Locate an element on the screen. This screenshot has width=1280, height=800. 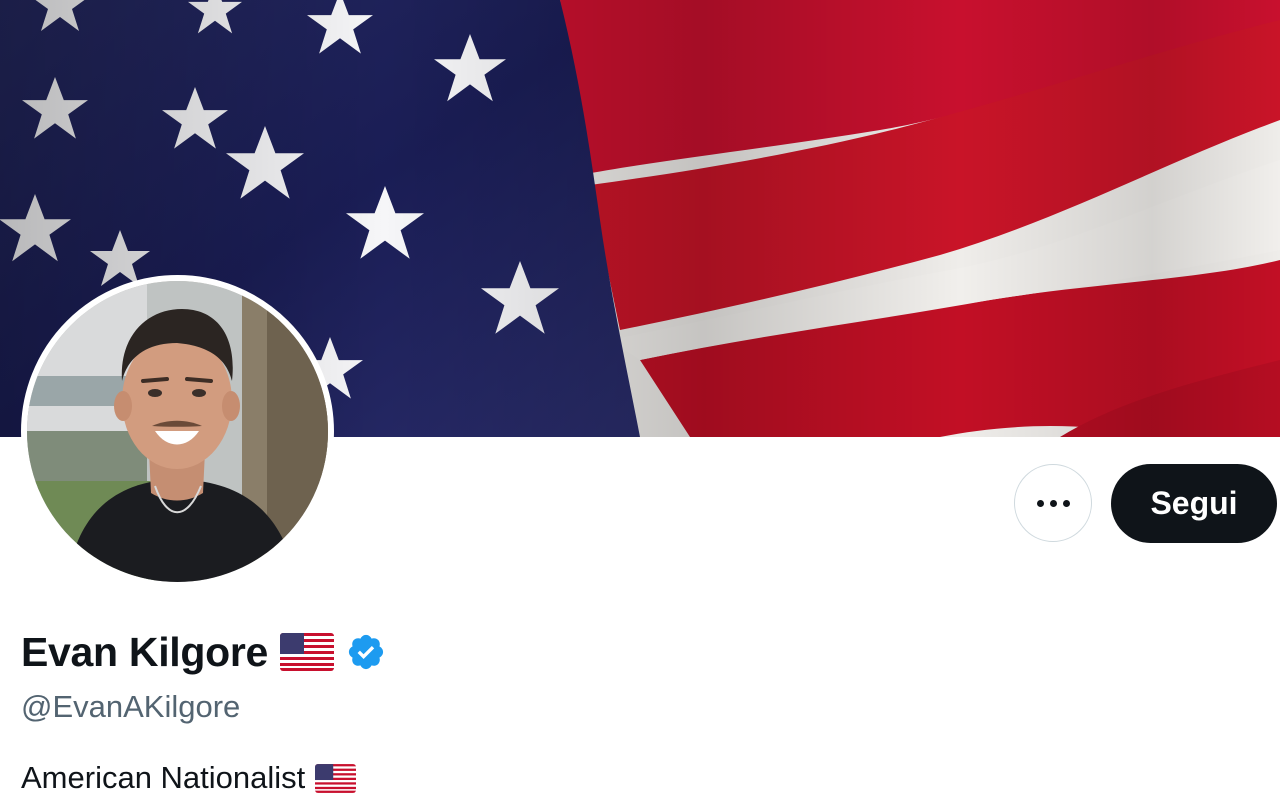
more-options-button is located at coordinates (1053, 503).